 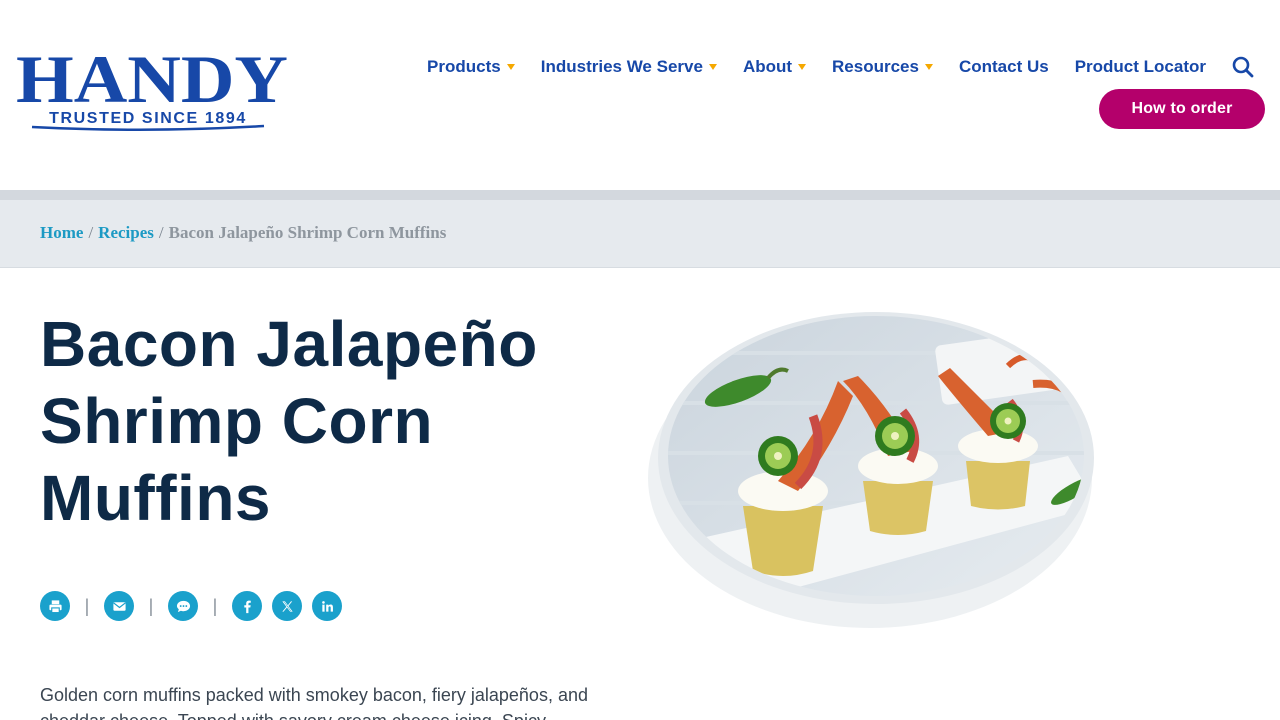 I want to click on nav-products-label: Products, so click(x=464, y=66).